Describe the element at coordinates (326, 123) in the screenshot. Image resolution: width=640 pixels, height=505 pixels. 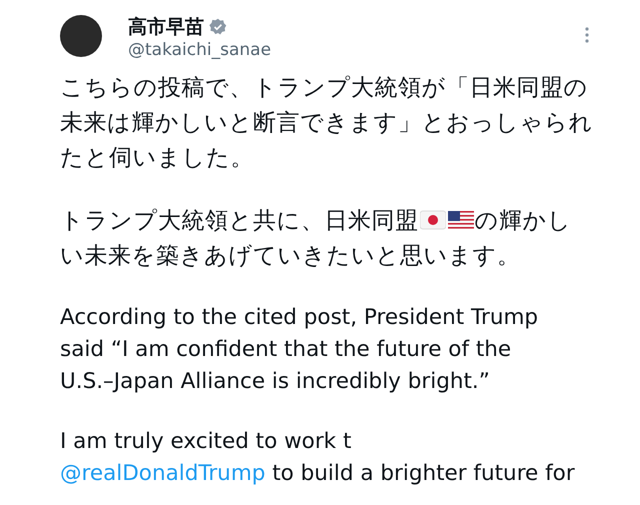
I see `tweet-text: 未来は輝かしいと断言できます」とおっしゃられ` at that location.